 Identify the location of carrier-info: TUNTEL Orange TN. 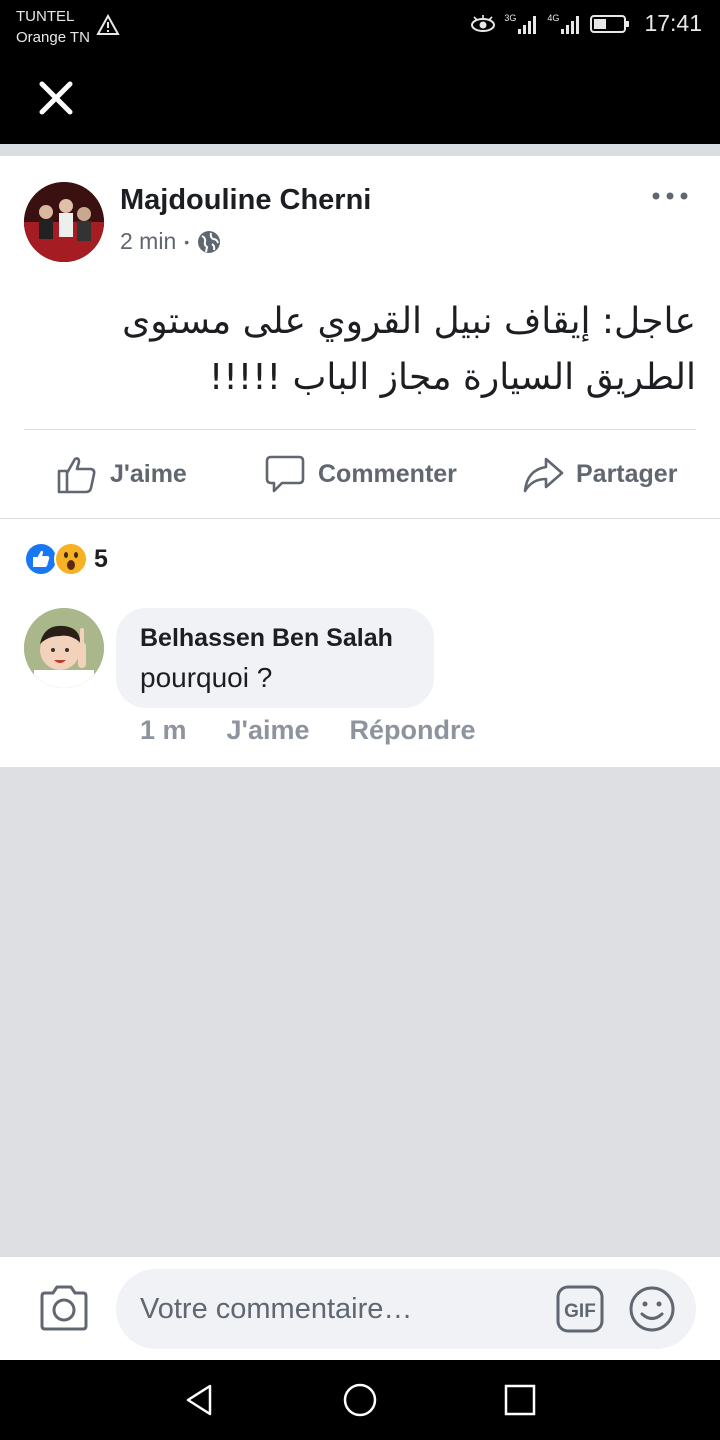
(53, 27).